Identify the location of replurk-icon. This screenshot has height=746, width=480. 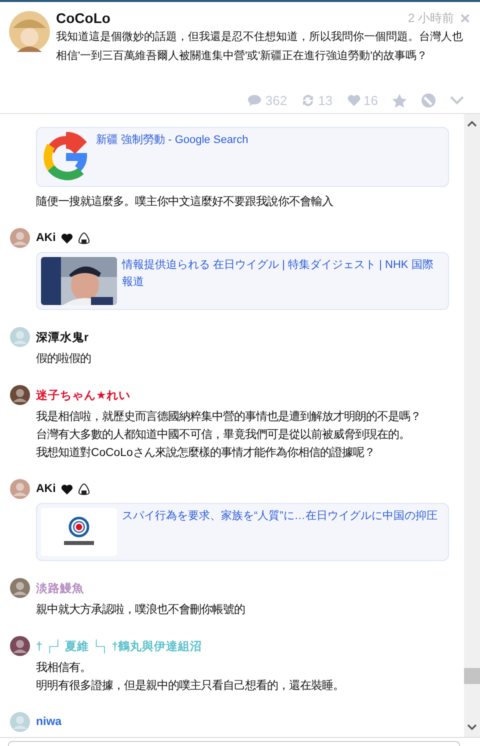
(308, 100).